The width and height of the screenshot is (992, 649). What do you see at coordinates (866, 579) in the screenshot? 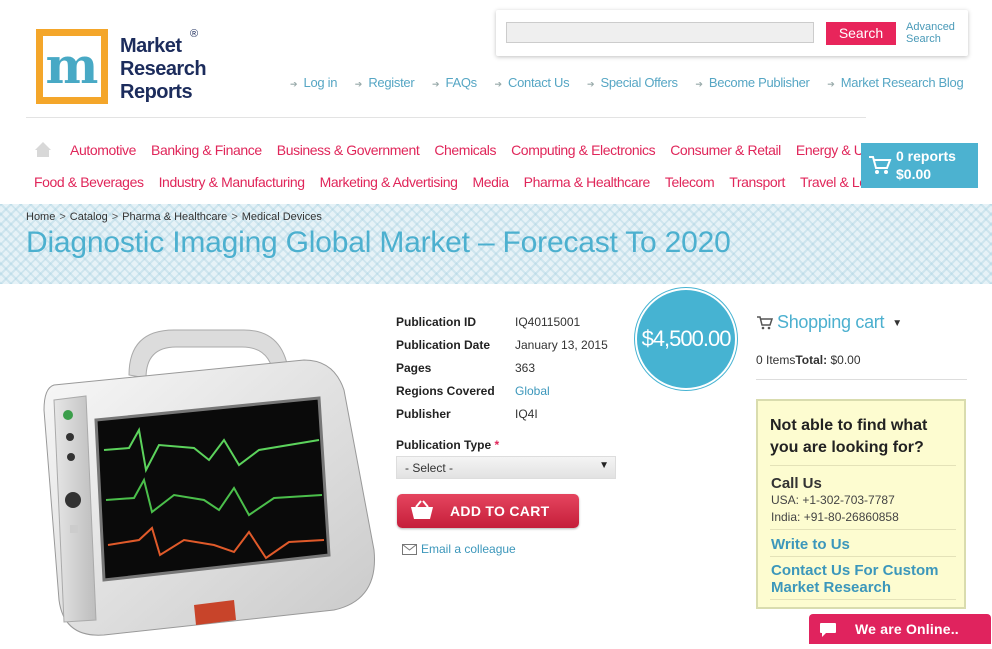
I see `custom-research-link: Contact Us For Custom Market Research` at bounding box center [866, 579].